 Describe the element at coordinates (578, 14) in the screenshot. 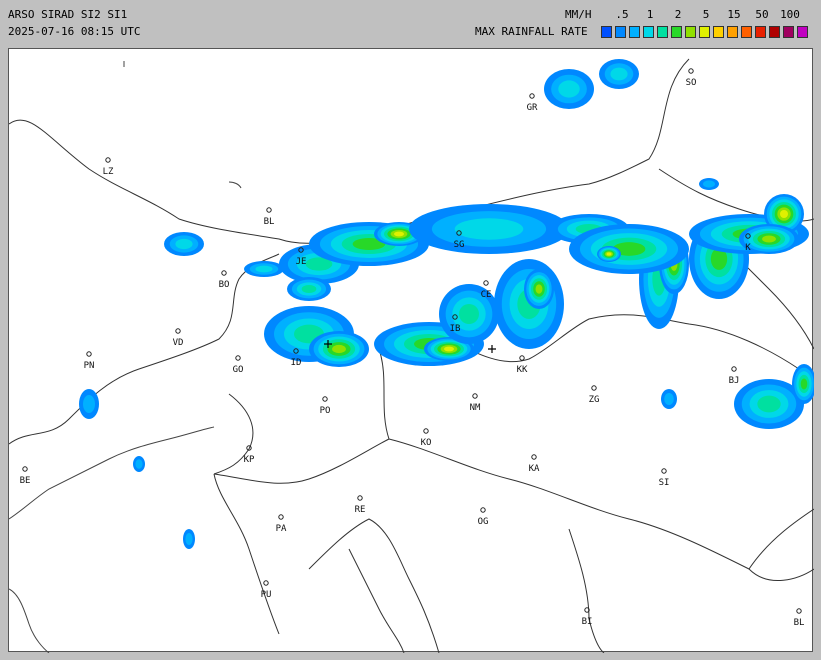

I see `unit-label: MM/H` at that location.